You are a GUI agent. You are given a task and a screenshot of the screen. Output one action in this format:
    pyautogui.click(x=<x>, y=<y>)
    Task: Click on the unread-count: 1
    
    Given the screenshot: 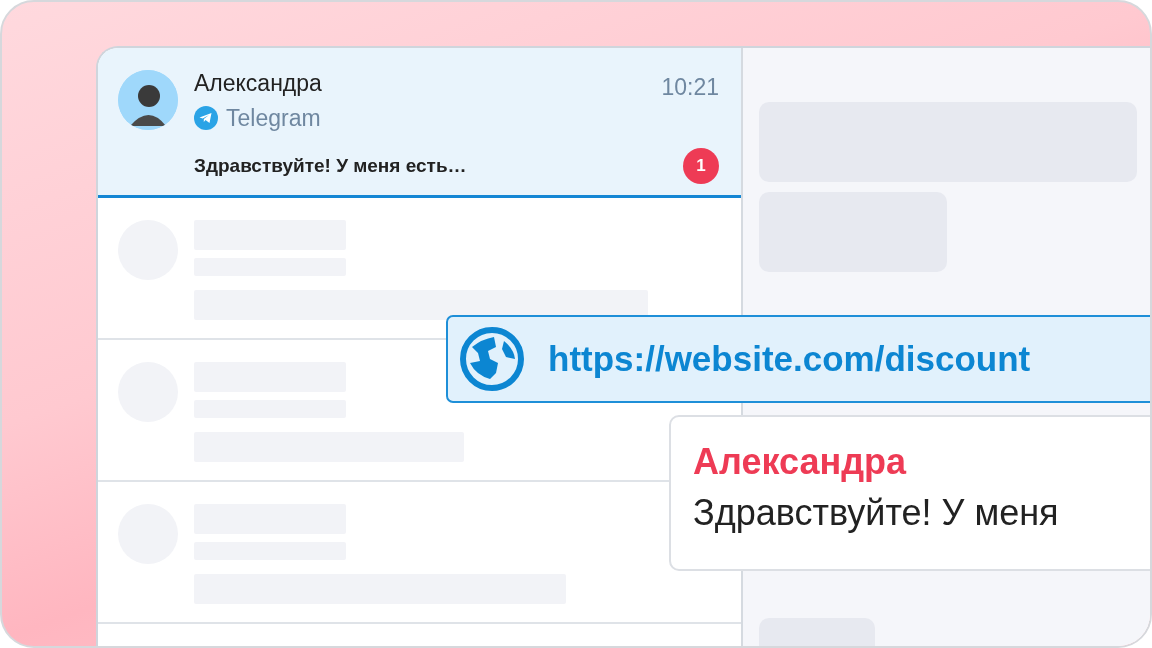 What is the action you would take?
    pyautogui.click(x=701, y=166)
    